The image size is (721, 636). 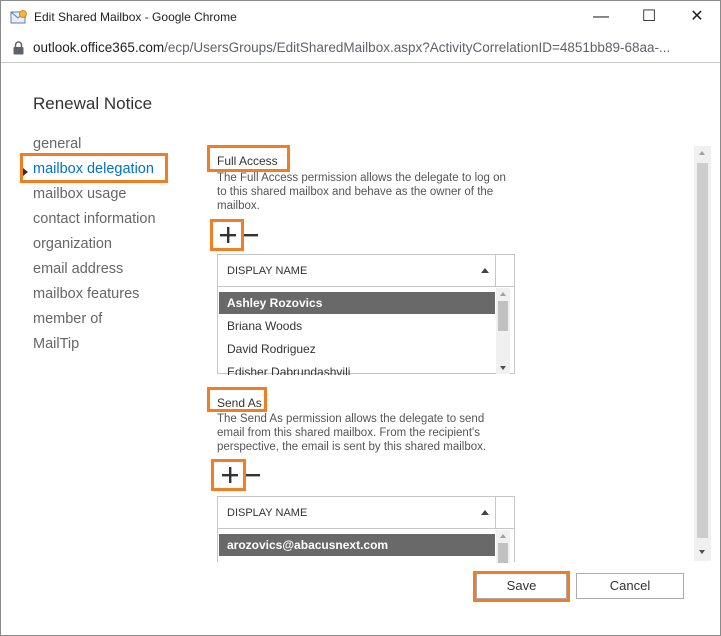 I want to click on nav-item-mailbox-features: mailbox features, so click(x=86, y=294).